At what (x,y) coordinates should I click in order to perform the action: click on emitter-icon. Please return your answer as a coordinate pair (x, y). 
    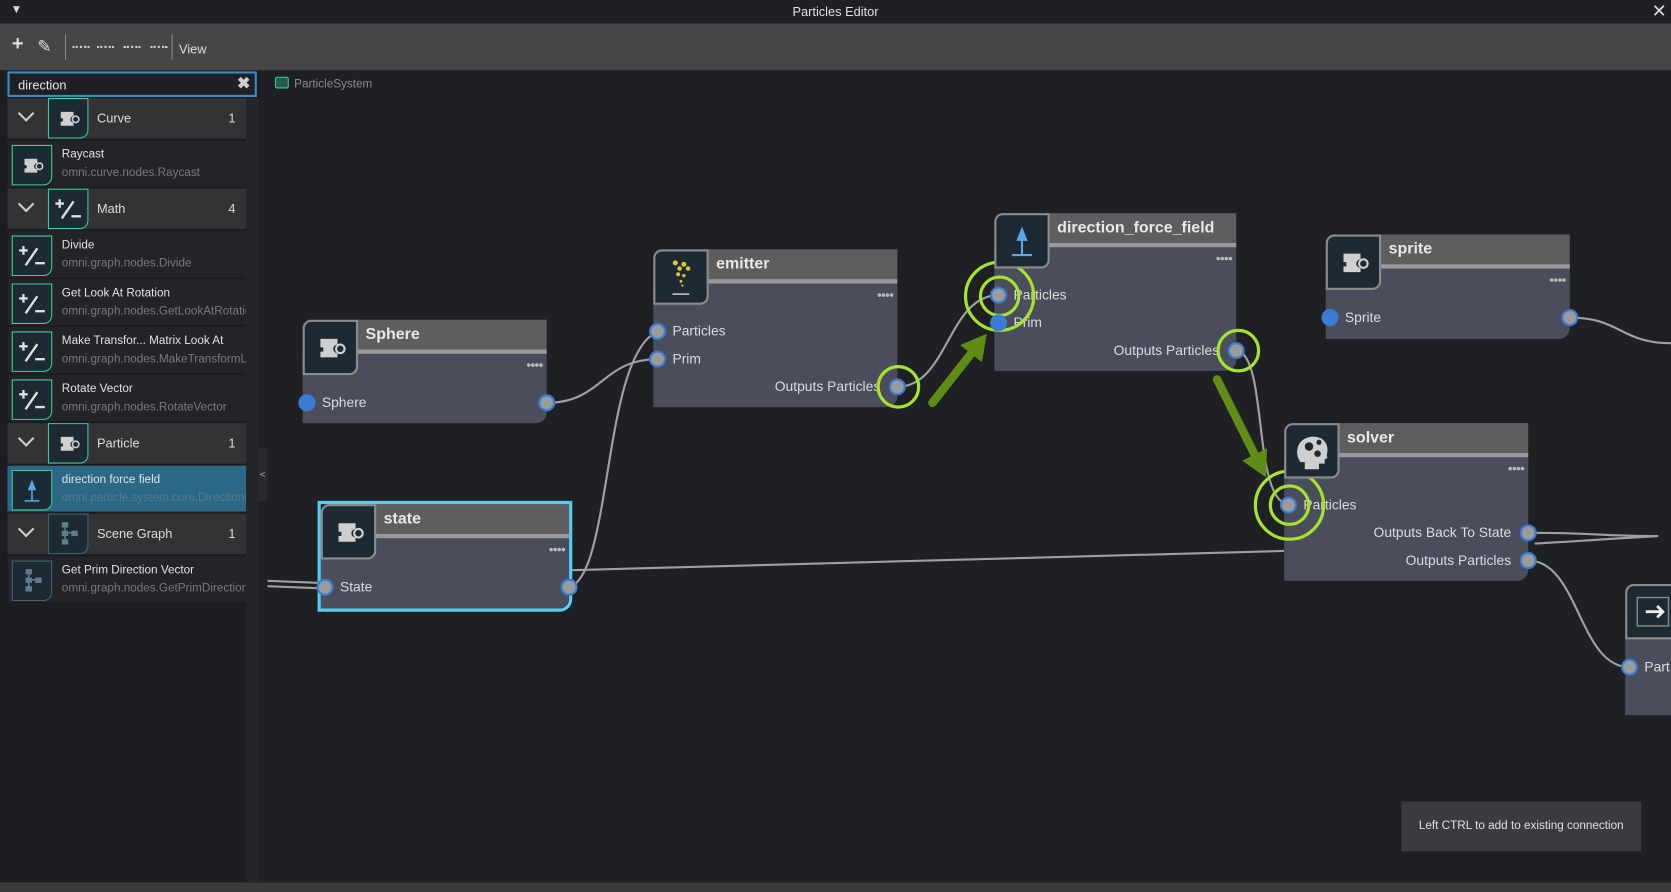
    Looking at the image, I should click on (681, 277).